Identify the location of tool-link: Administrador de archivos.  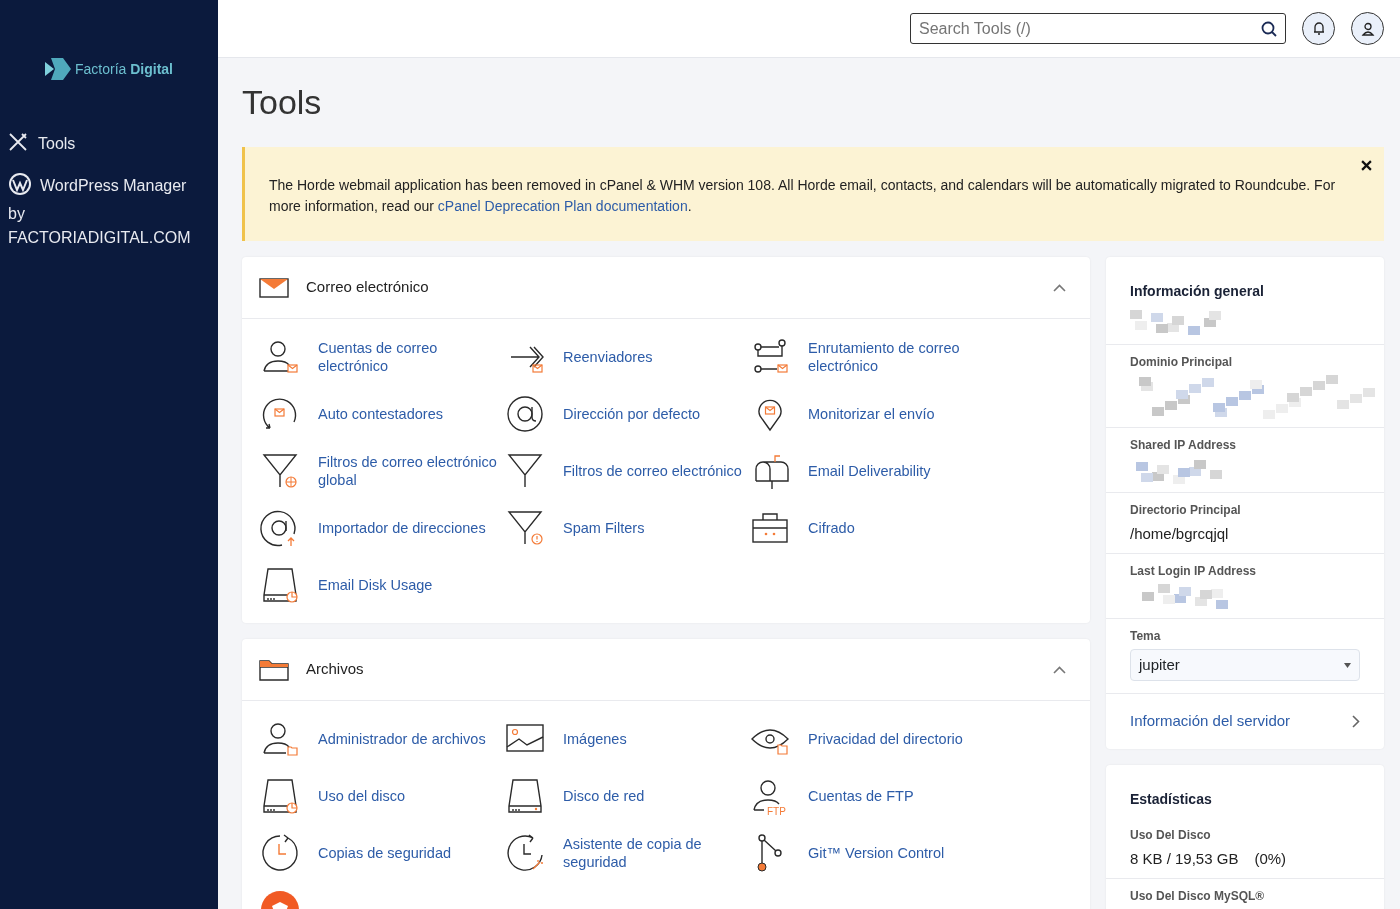
(402, 738).